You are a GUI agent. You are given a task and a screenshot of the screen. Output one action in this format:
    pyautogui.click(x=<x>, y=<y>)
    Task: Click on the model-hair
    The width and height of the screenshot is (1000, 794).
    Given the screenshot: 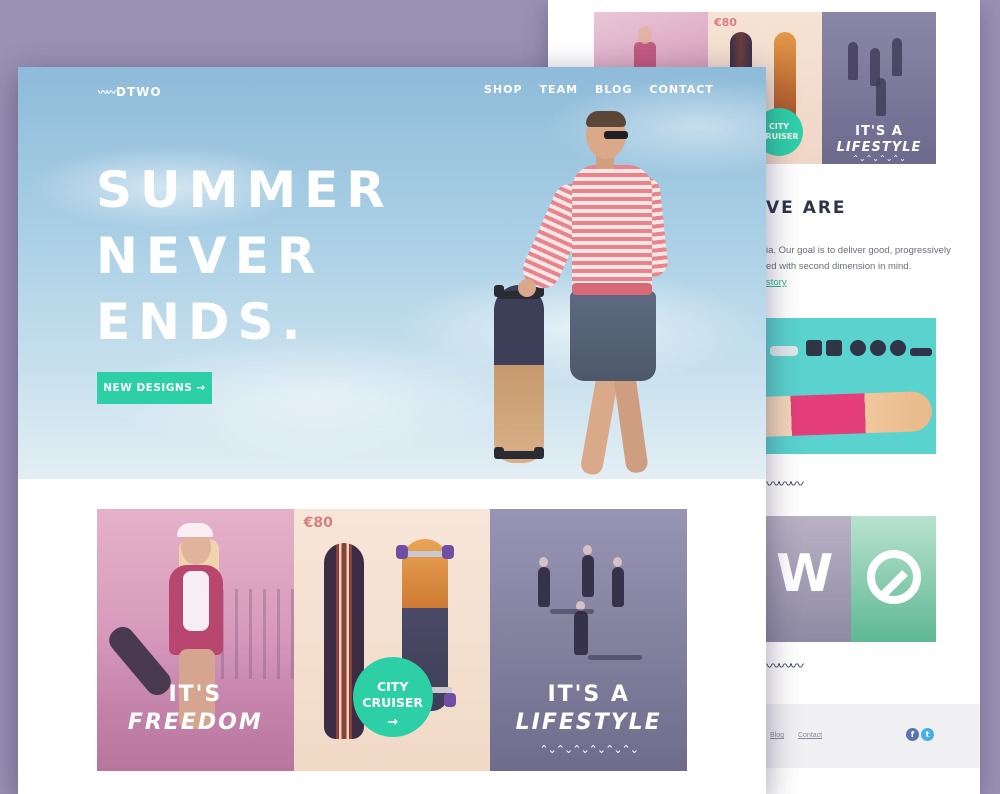 What is the action you would take?
    pyautogui.click(x=606, y=119)
    